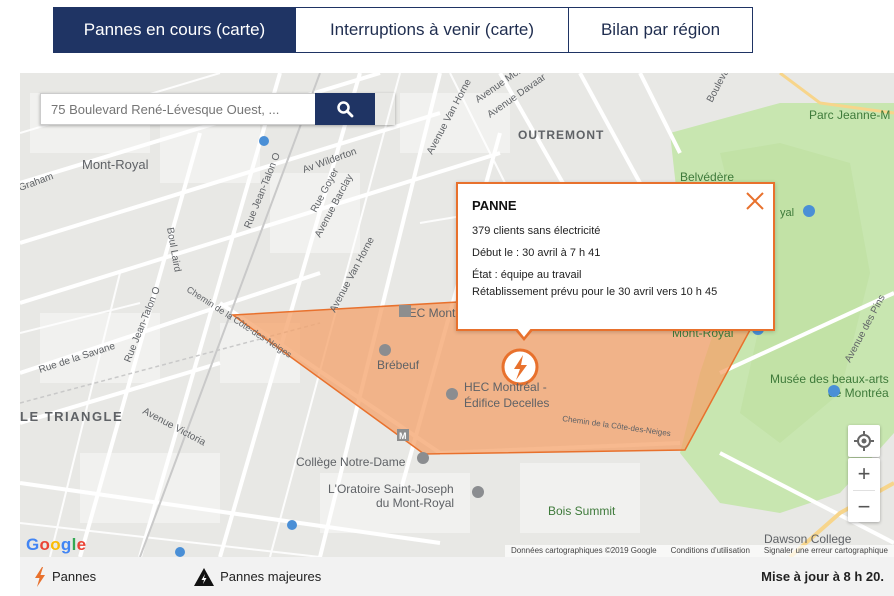 This screenshot has height=596, width=894. Describe the element at coordinates (506, 402) in the screenshot. I see `map-label-hec-decelles-2: Édifice Decelles` at that location.